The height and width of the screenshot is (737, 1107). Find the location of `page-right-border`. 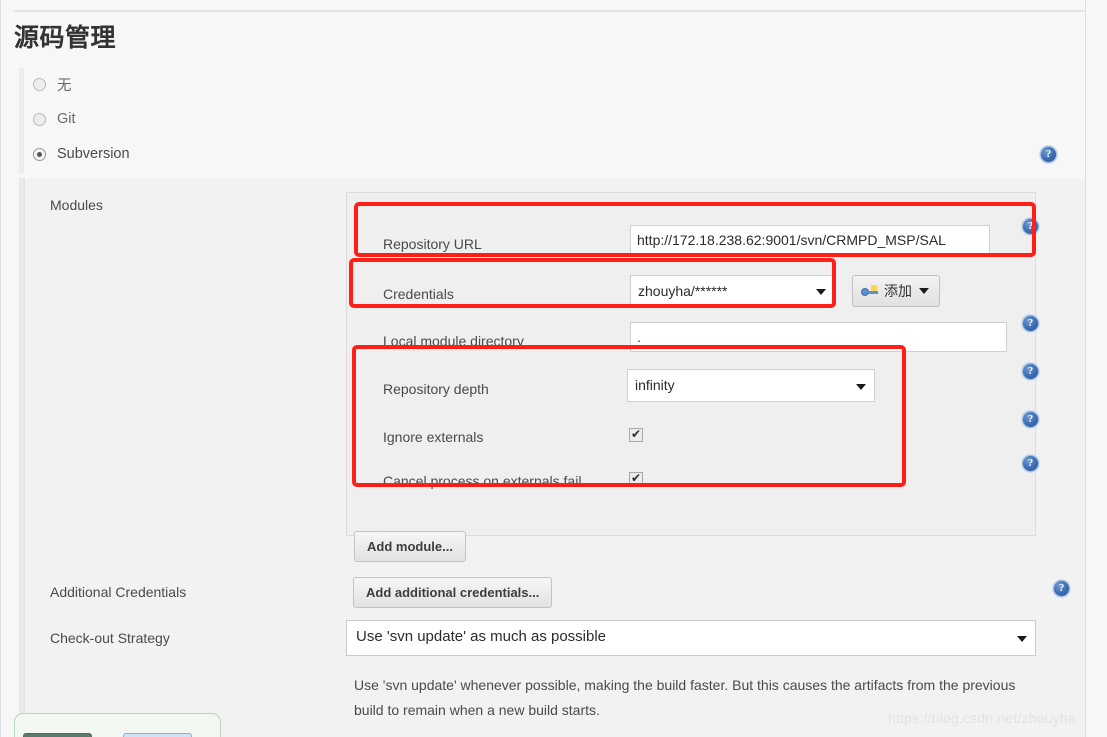

page-right-border is located at coordinates (1085, 368).